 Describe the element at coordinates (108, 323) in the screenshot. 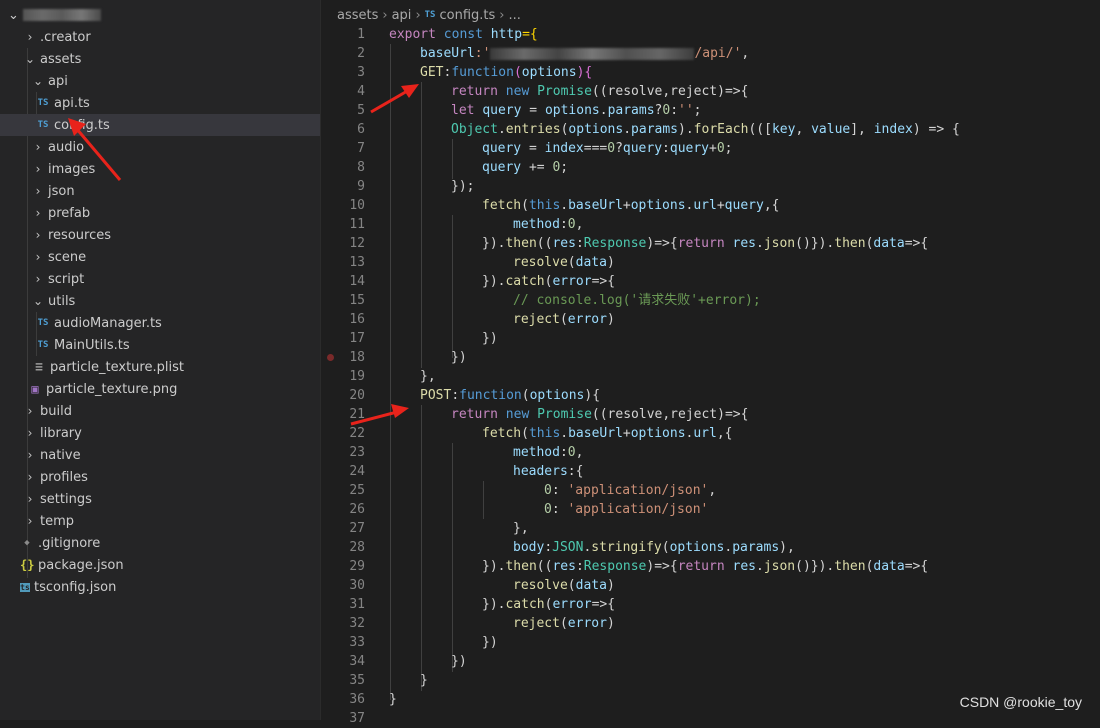

I see `tree-item-label: audioManager.ts` at that location.